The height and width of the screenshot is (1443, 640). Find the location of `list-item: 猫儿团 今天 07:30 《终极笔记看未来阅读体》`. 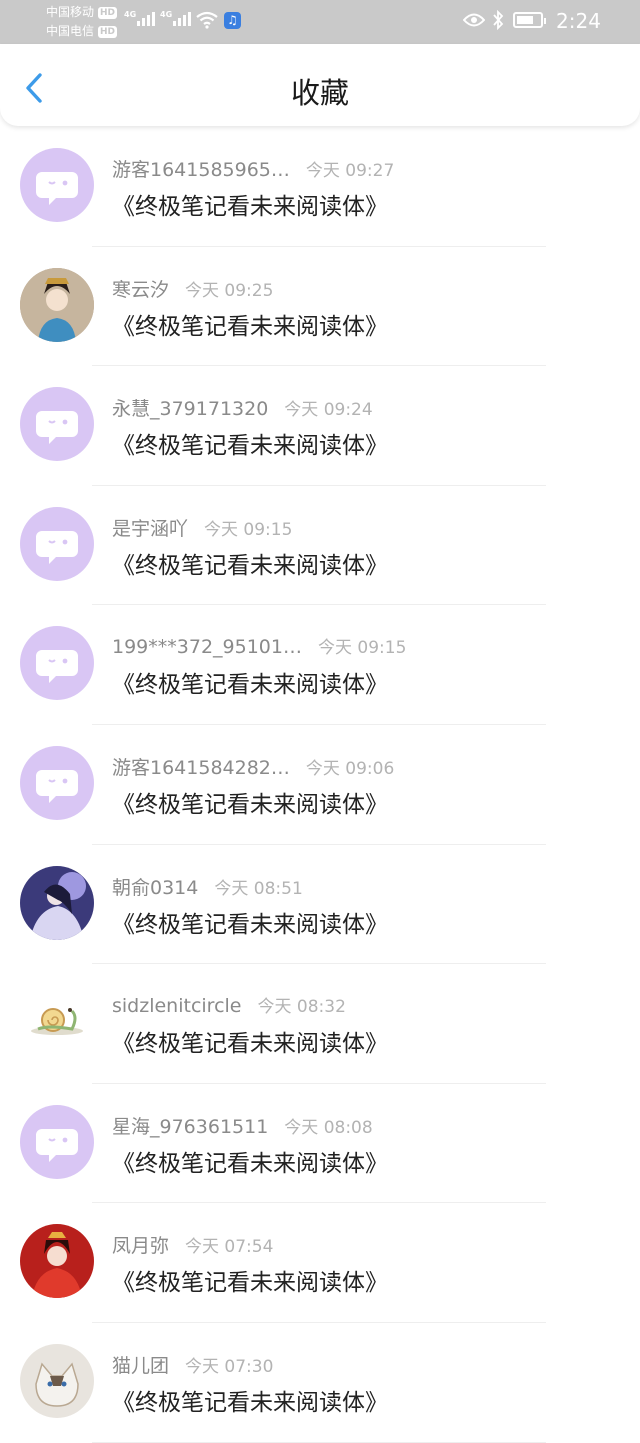

list-item: 猫儿团 今天 07:30 《终极笔记看未来阅读体》 is located at coordinates (320, 1383).